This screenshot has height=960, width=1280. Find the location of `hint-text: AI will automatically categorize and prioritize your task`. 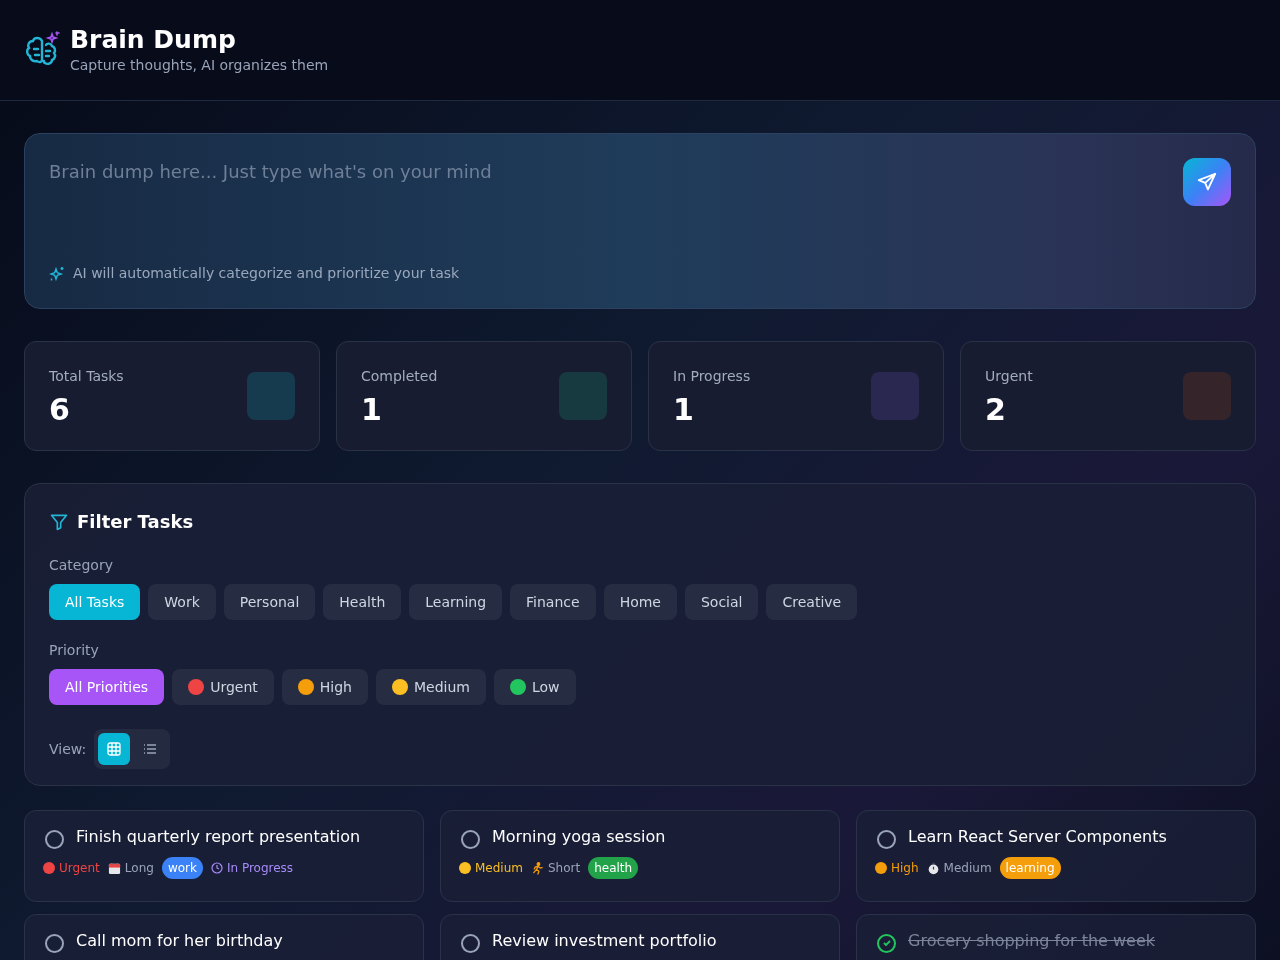

hint-text: AI will automatically categorize and prioritize your task is located at coordinates (266, 273).